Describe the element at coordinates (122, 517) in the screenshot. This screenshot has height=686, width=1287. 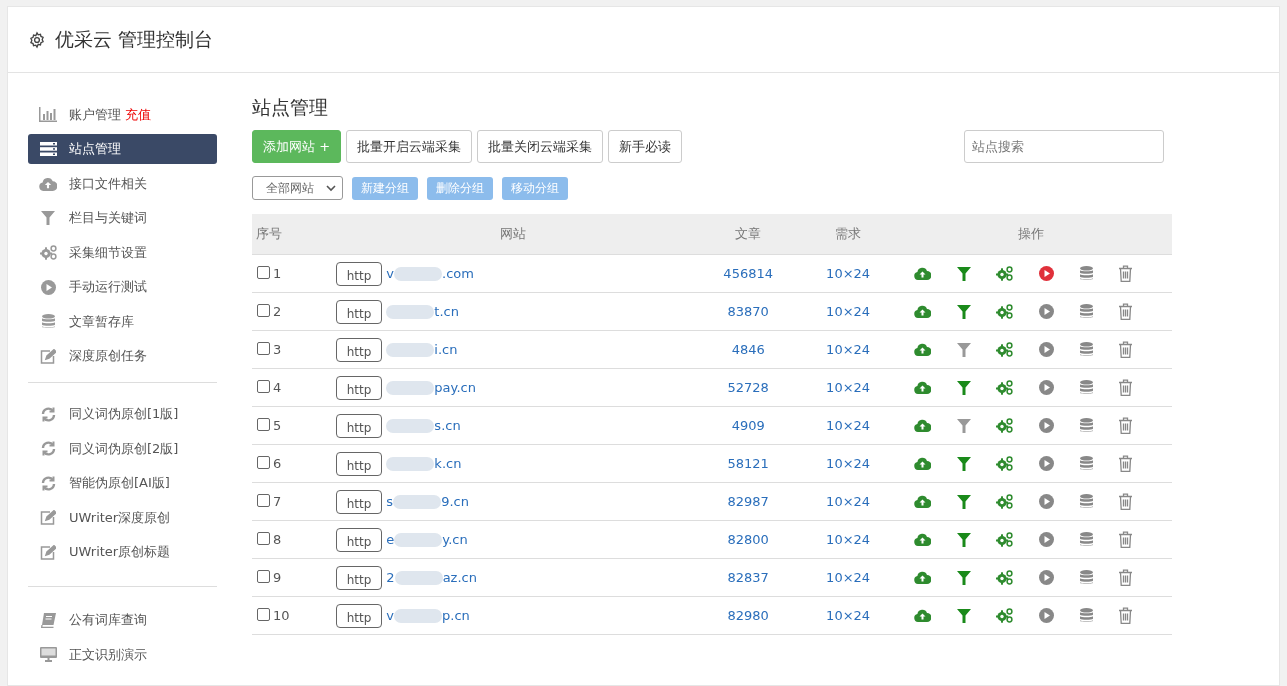
I see `sidebar-item: UWriter深度原创` at that location.